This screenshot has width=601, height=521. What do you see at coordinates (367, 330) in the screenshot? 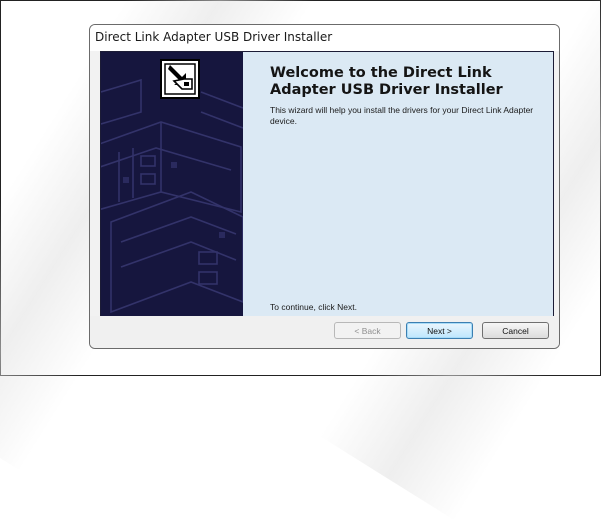
I see `back-button: < Back` at bounding box center [367, 330].